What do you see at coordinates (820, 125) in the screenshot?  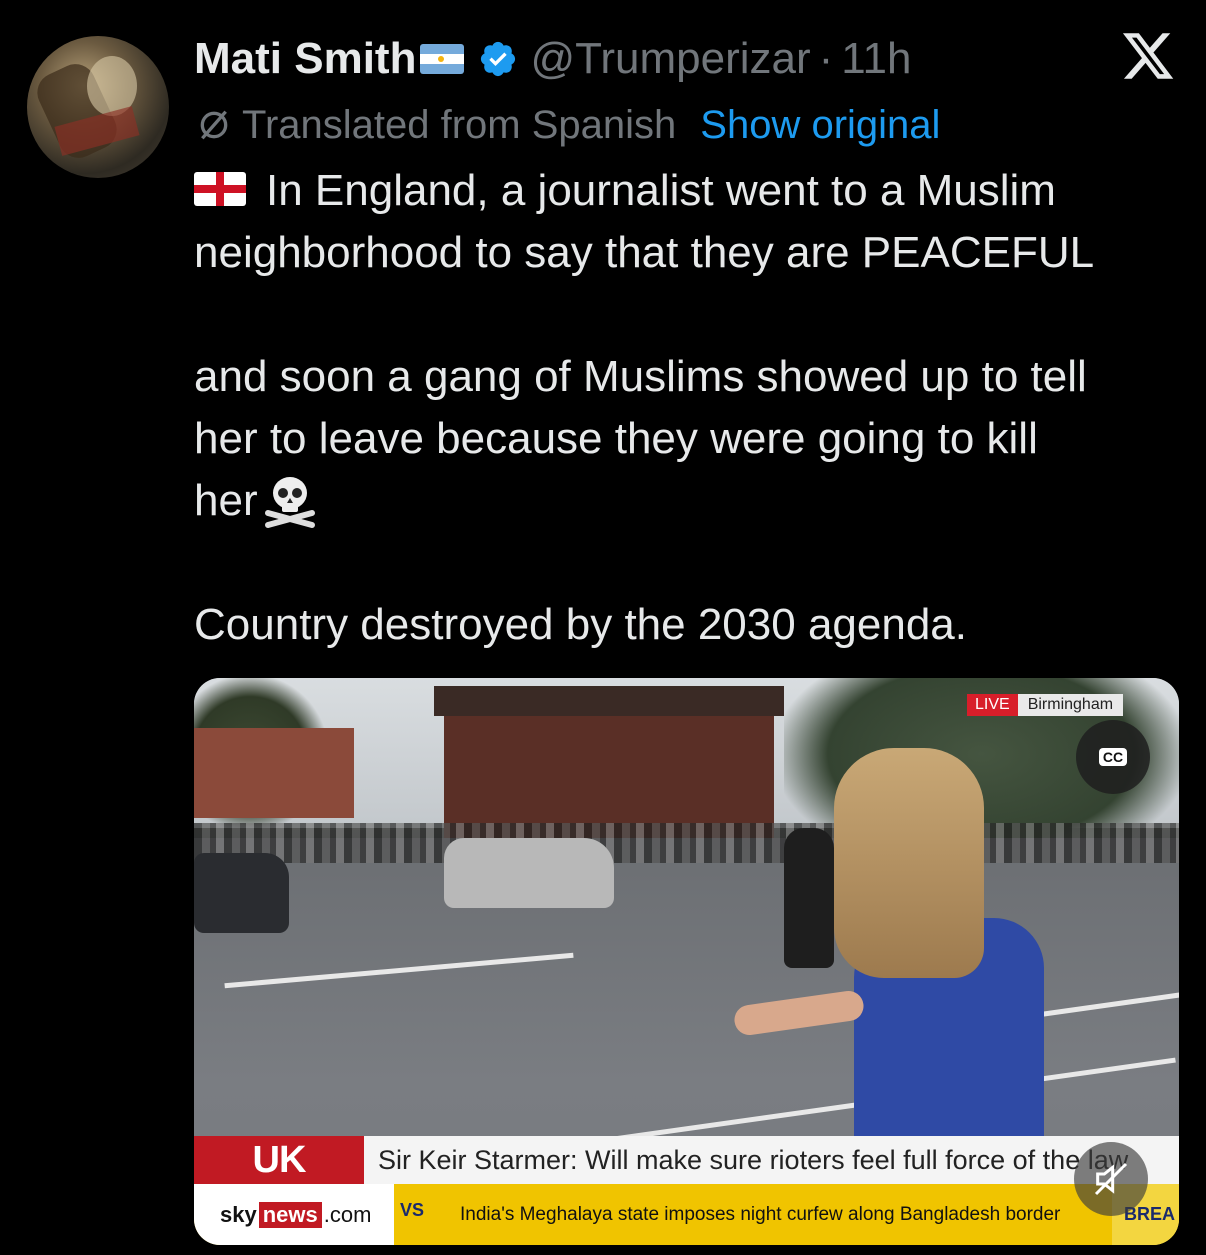 I see `show-original-link: Show original` at bounding box center [820, 125].